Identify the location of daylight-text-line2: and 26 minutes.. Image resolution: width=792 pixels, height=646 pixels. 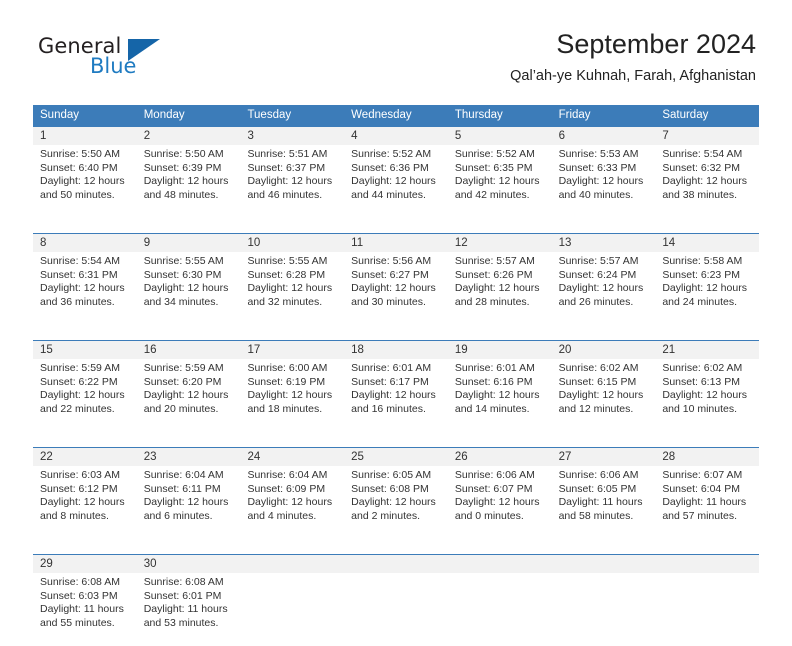
(596, 301).